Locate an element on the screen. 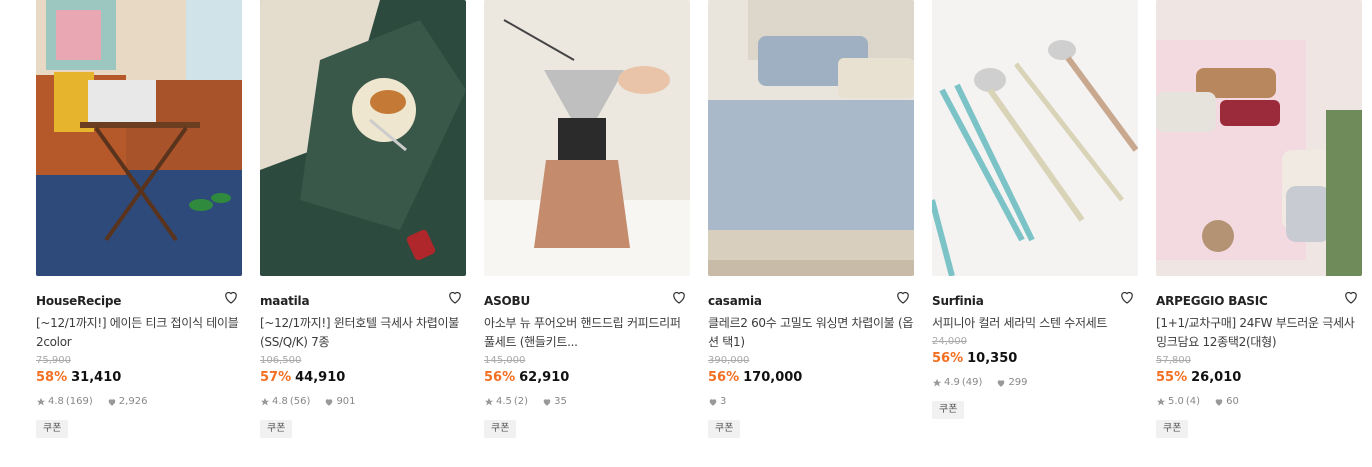 Image resolution: width=1372 pixels, height=467 pixels. product-title: 클레르2 60수 고밀도 워싱면 차렵이불 (옵션 택1) is located at coordinates (811, 333).